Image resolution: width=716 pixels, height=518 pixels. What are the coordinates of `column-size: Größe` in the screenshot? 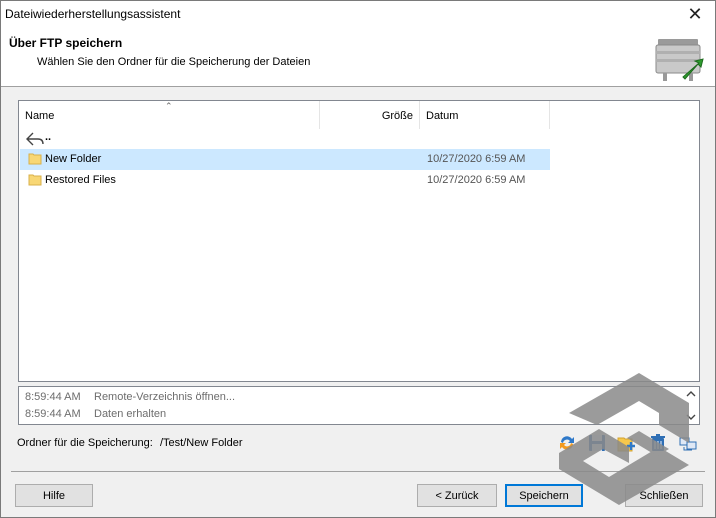 It's located at (370, 115).